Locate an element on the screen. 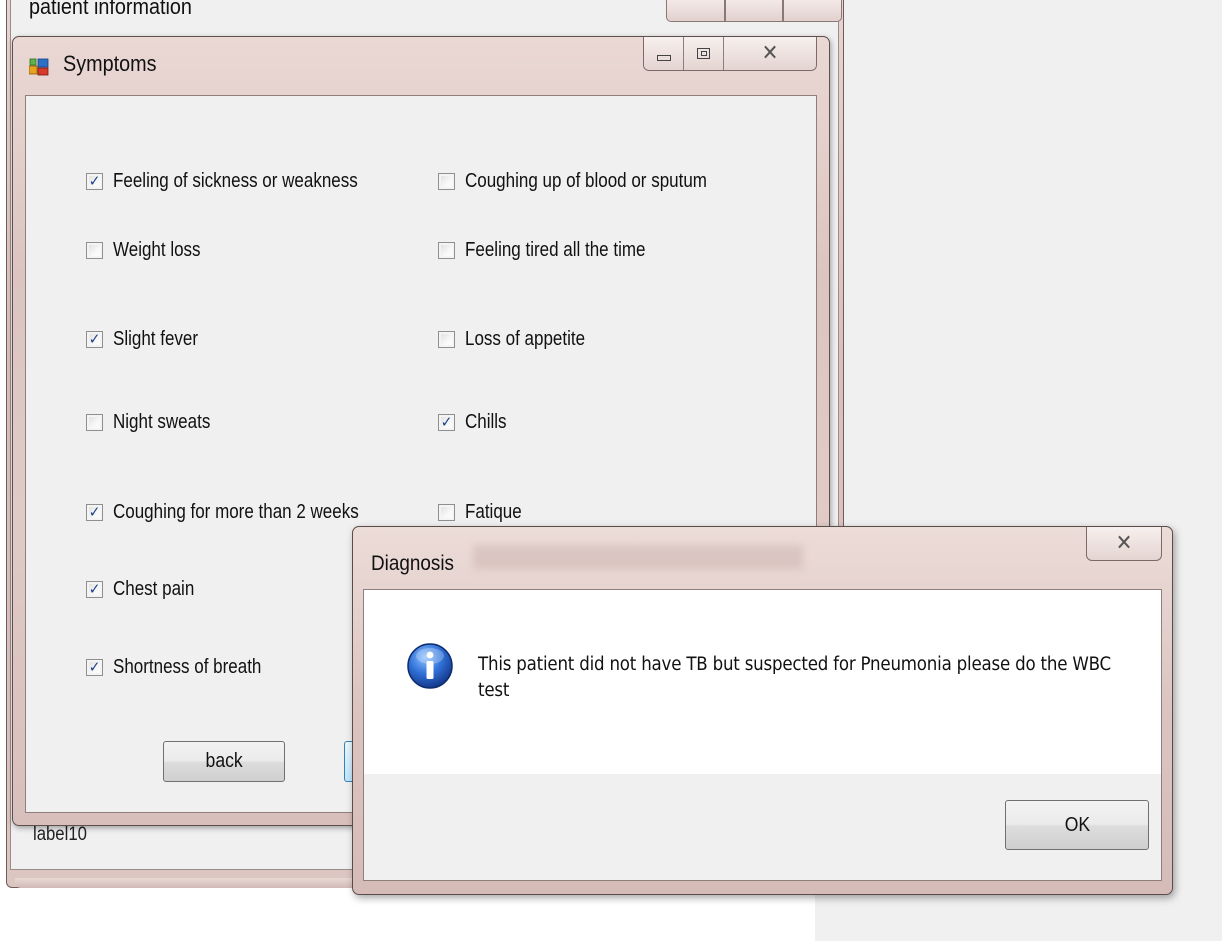 The image size is (1222, 941). checkbox-label: Fatique is located at coordinates (493, 512).